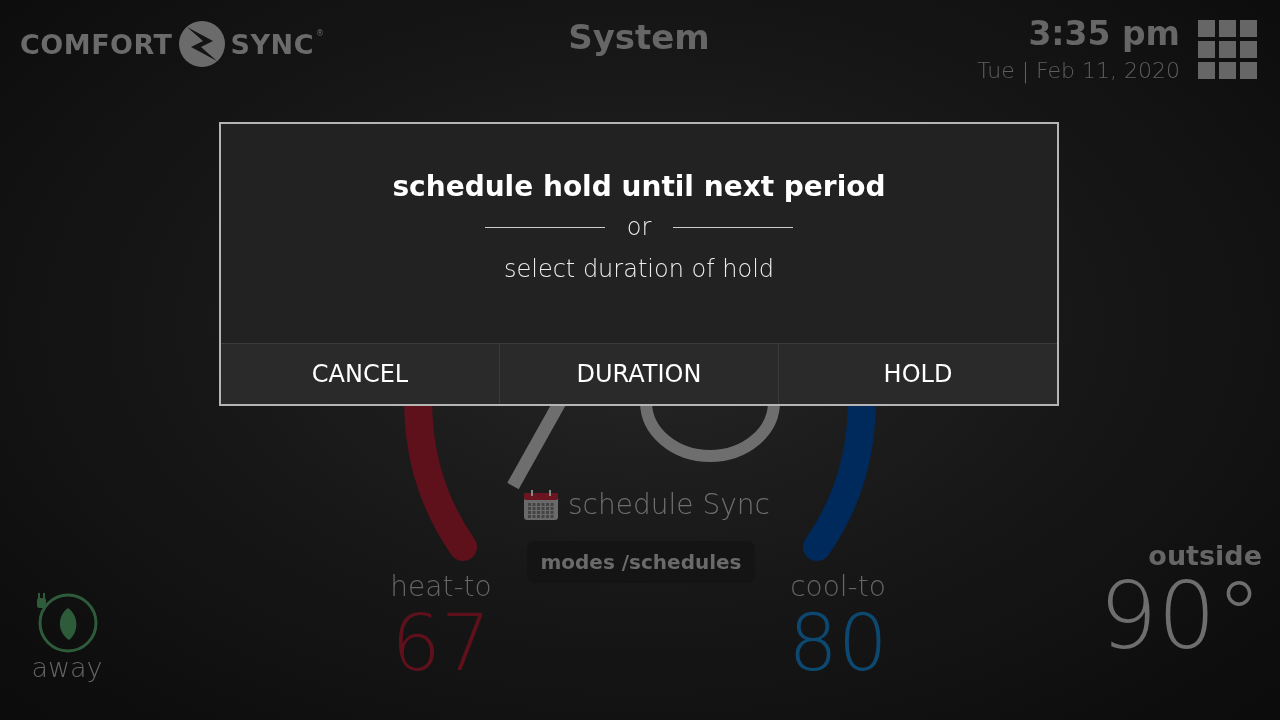 This screenshot has width=1280, height=720. What do you see at coordinates (1204, 555) in the screenshot?
I see `outside-label: outside` at bounding box center [1204, 555].